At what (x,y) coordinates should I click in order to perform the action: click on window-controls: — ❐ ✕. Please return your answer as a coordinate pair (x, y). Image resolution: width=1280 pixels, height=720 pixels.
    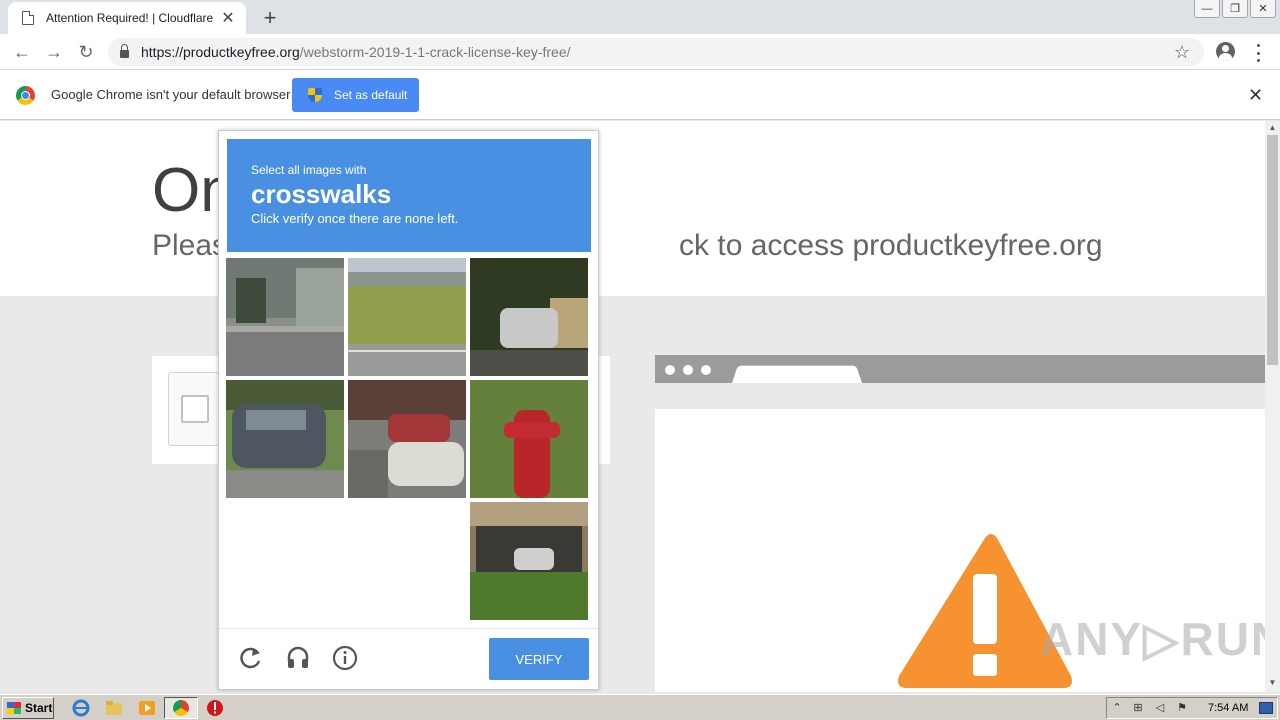
    Looking at the image, I should click on (1234, 9).